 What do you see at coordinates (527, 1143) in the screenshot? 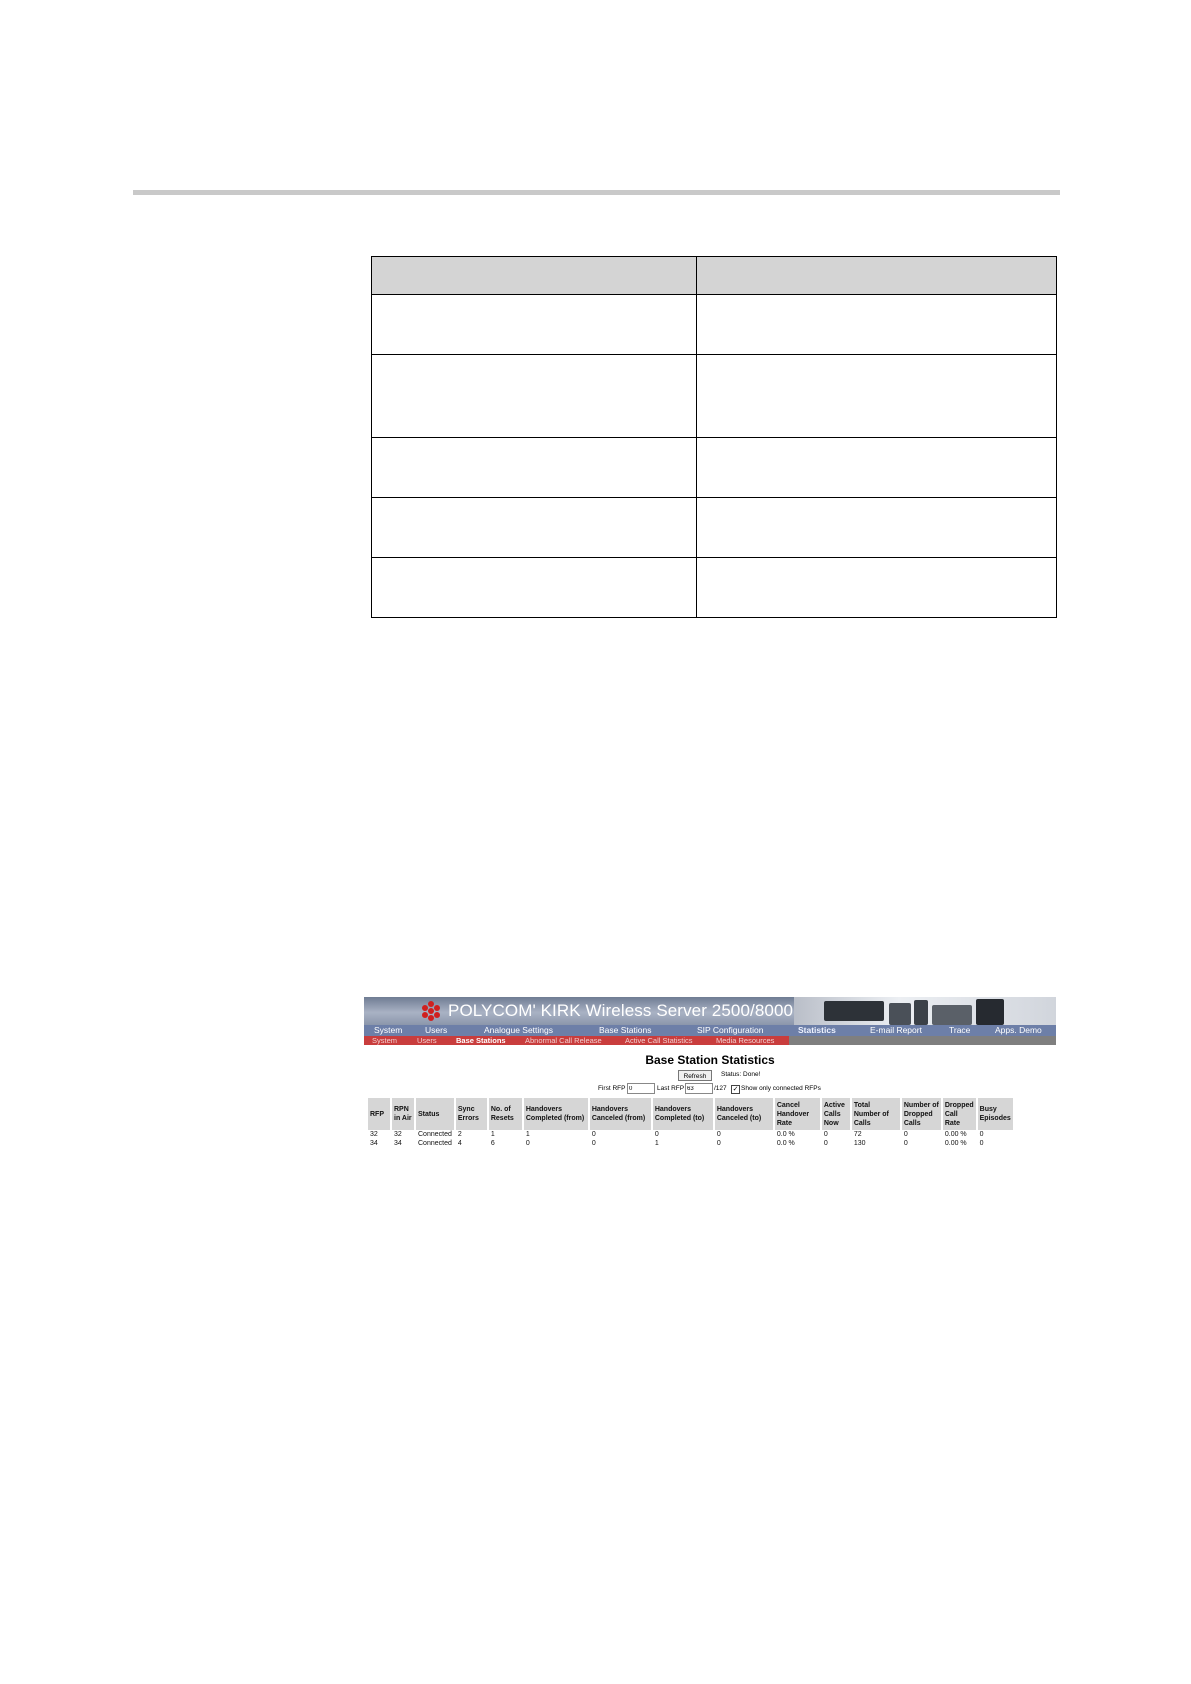
I see `cell-ho-completed-from: 0` at bounding box center [527, 1143].